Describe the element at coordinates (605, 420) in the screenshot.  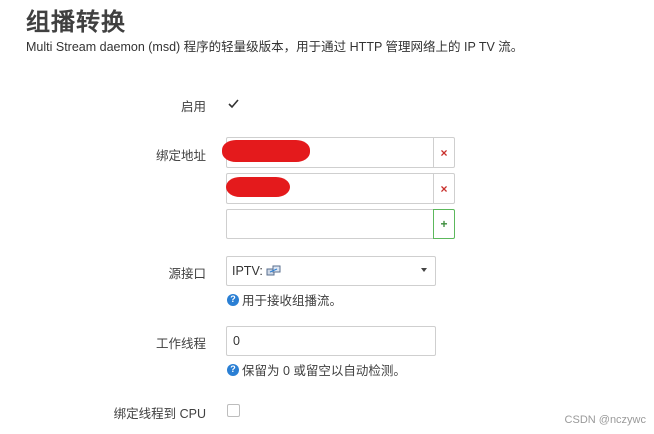
I see `watermark: CSDN @nczywc` at that location.